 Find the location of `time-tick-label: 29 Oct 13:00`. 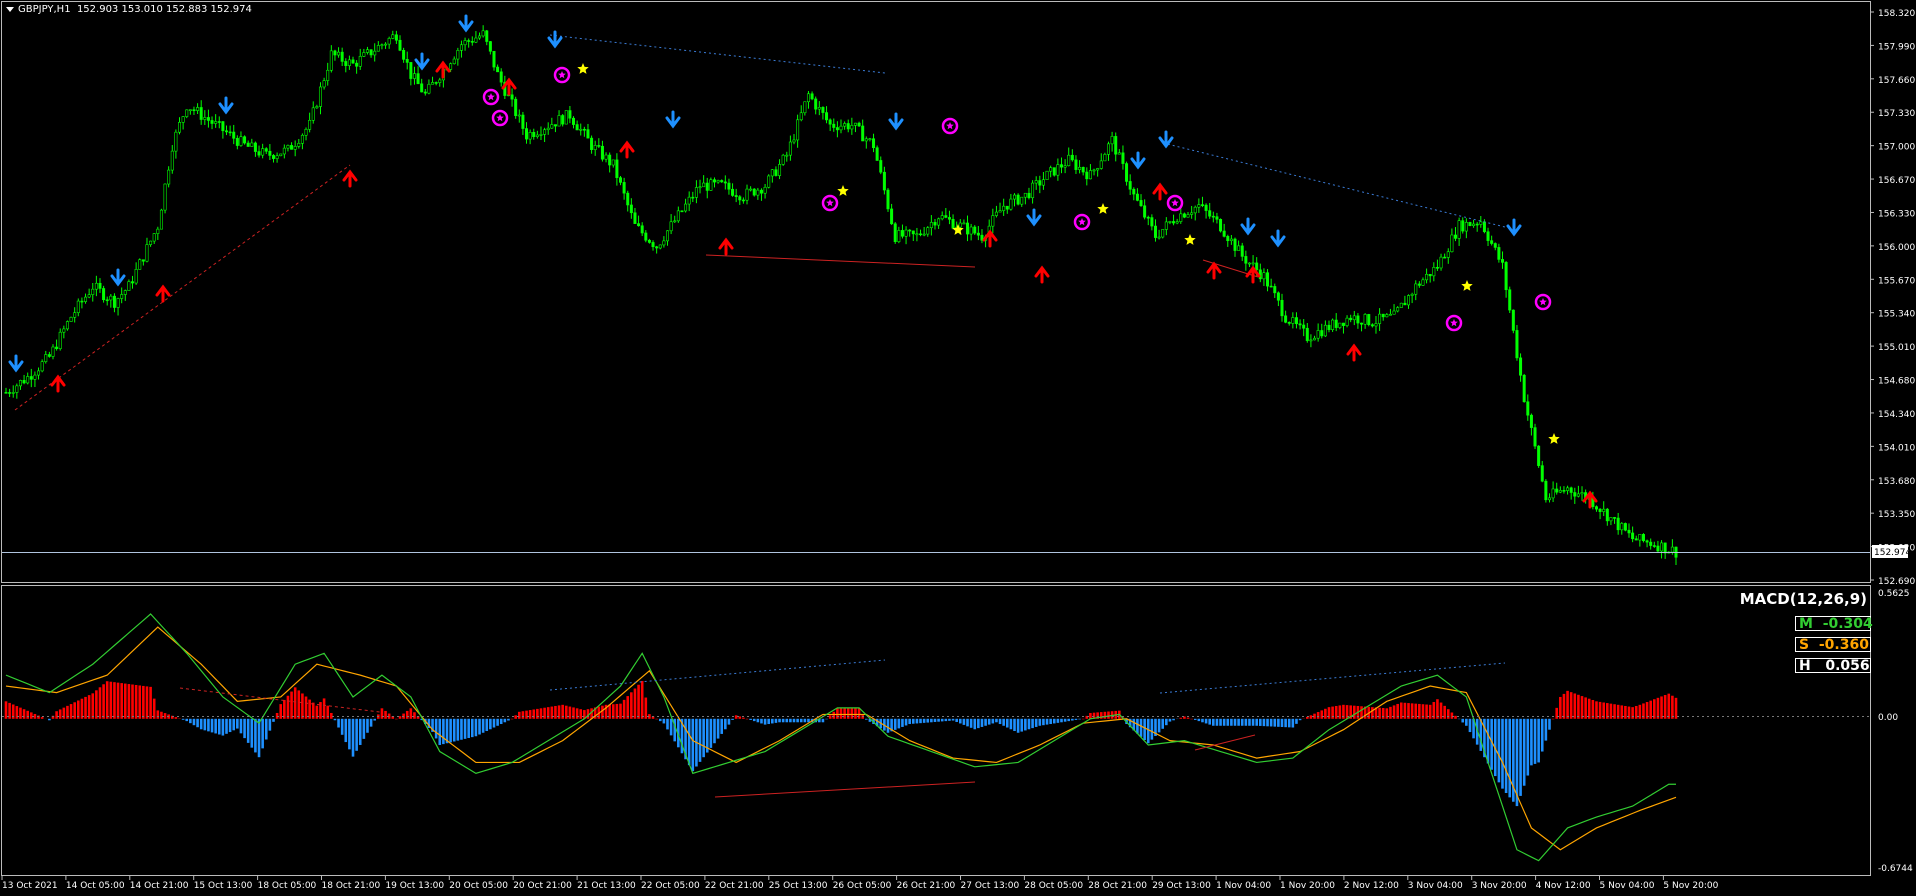

time-tick-label: 29 Oct 13:00 is located at coordinates (1181, 886).